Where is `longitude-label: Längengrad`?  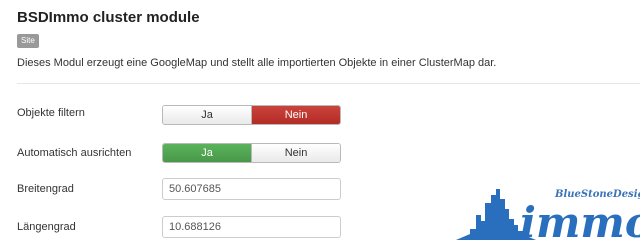 longitude-label: Längengrad is located at coordinates (46, 227).